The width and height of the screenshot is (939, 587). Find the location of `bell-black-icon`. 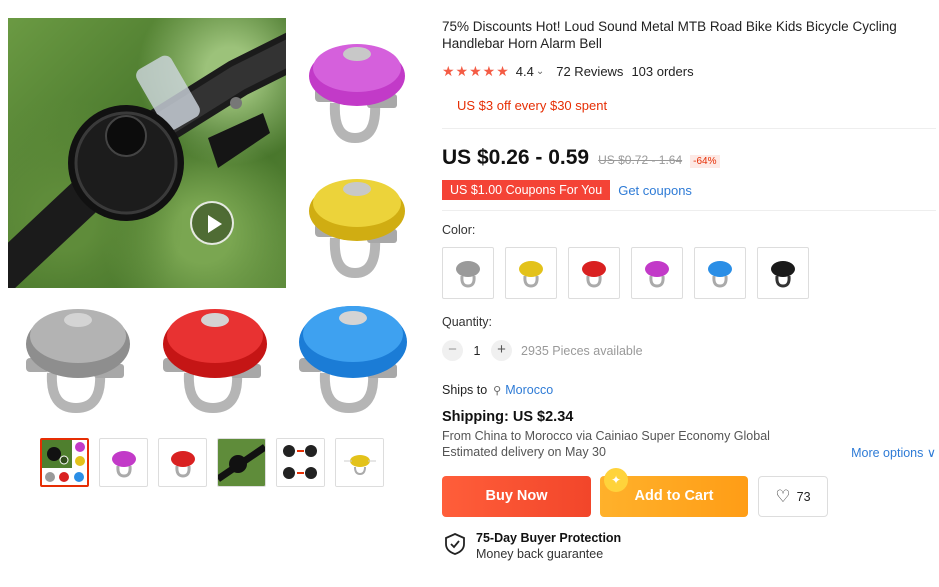

bell-black-icon is located at coordinates (783, 274).